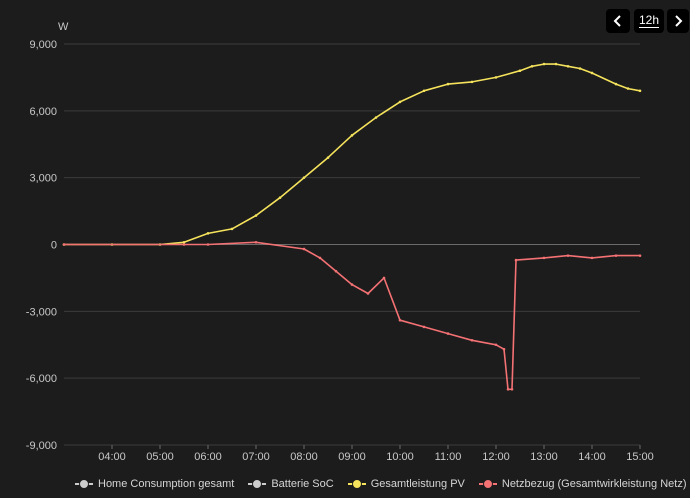 This screenshot has height=498, width=690. Describe the element at coordinates (63, 27) in the screenshot. I see `y-axis-unit: W` at that location.